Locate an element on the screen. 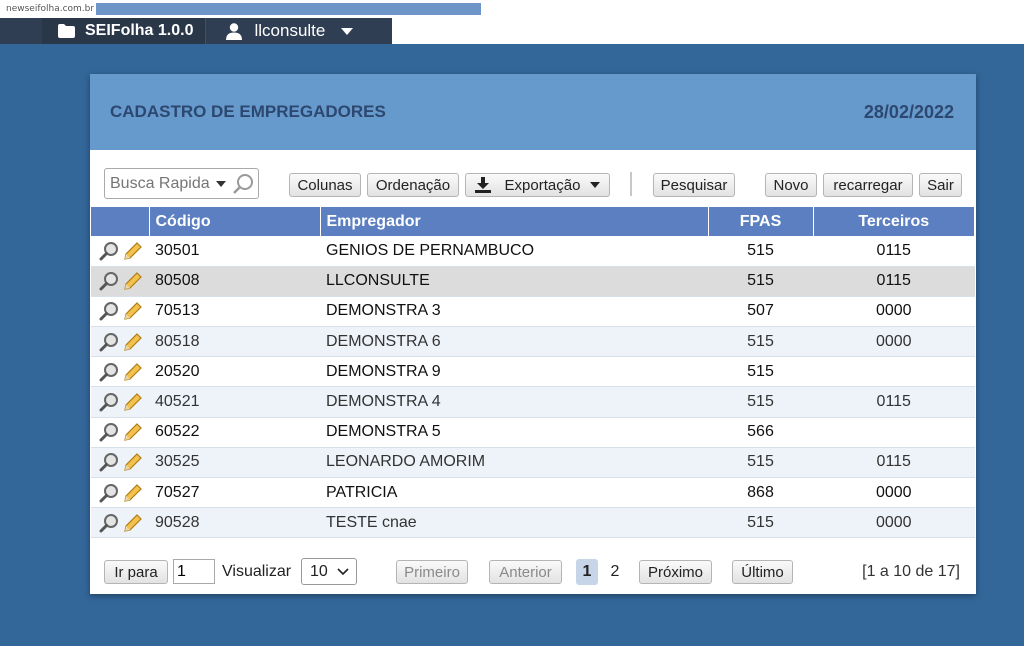 The width and height of the screenshot is (1024, 646). brand-button: SEIFolha 1.0.0 is located at coordinates (124, 31).